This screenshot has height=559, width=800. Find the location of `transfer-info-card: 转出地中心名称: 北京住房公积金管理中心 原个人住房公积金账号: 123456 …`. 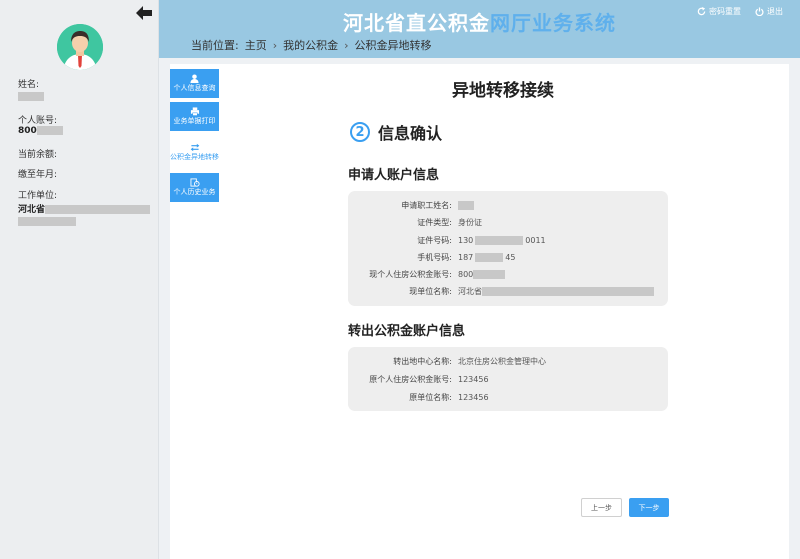

transfer-info-card: 转出地中心名称: 北京住房公积金管理中心 原个人住房公积金账号: 123456 … is located at coordinates (508, 379).